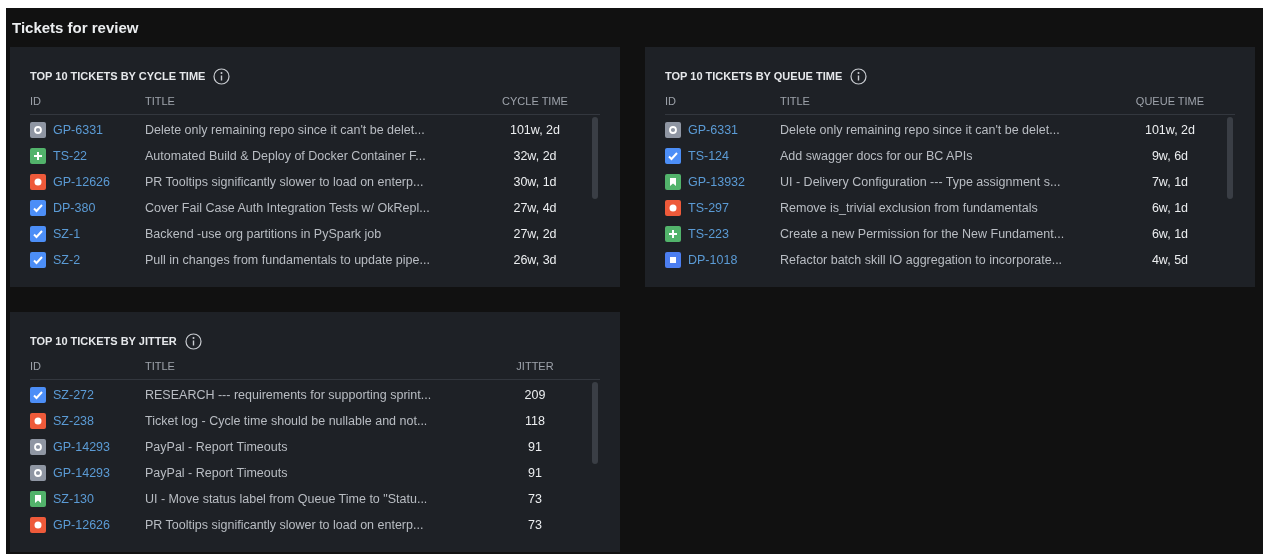 The width and height of the screenshot is (1263, 554). I want to click on ticket-title: Add swagger docs for our BC APIs, so click(877, 156).